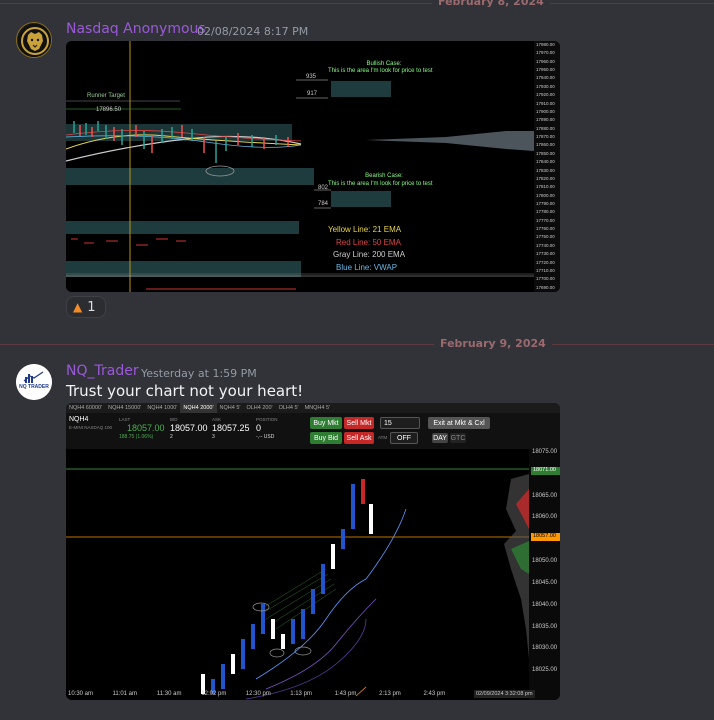 This screenshot has width=714, height=720. Describe the element at coordinates (318, 408) in the screenshot. I see `tab: MNQH4 5'` at that location.